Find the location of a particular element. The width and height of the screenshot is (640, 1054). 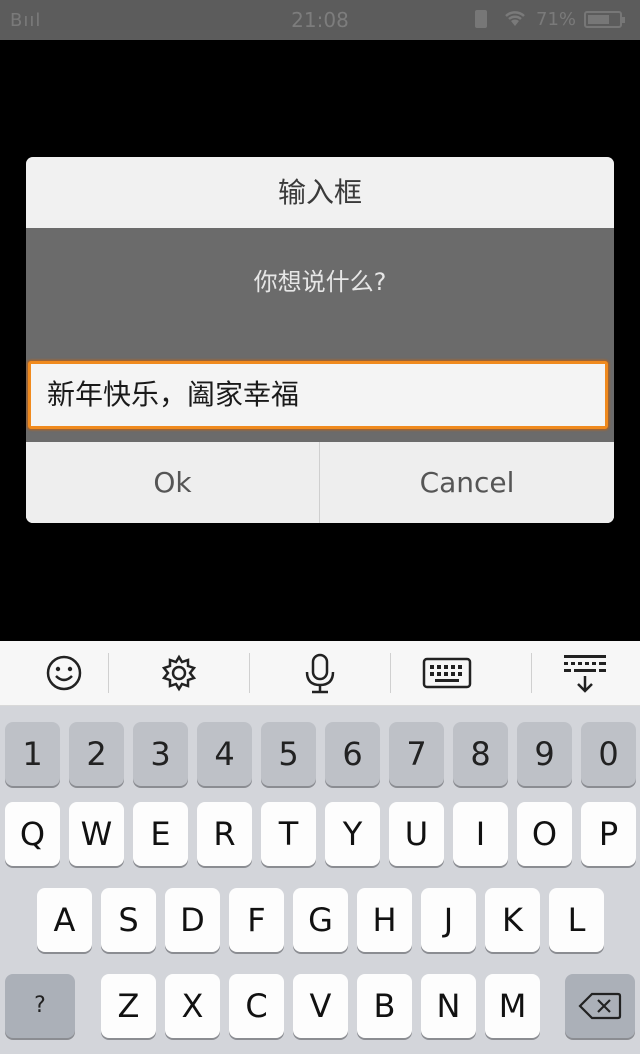

sim-icon is located at coordinates (481, 19).